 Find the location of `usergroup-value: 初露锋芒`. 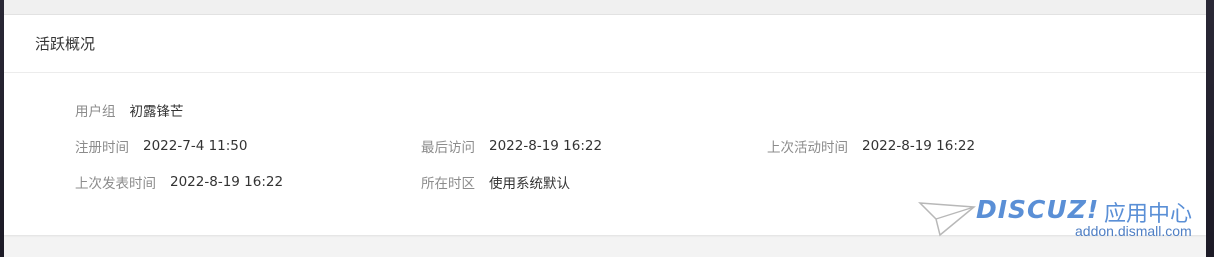

usergroup-value: 初露锋芒 is located at coordinates (156, 112).